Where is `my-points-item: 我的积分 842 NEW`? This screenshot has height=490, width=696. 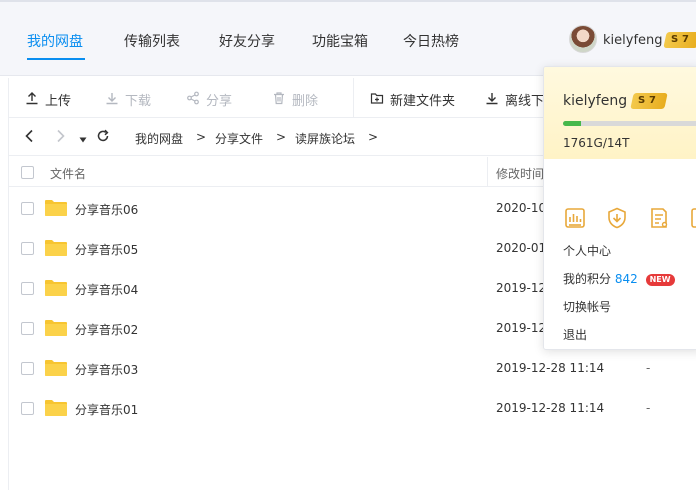
my-points-item: 我的积分 842 NEW is located at coordinates (619, 278).